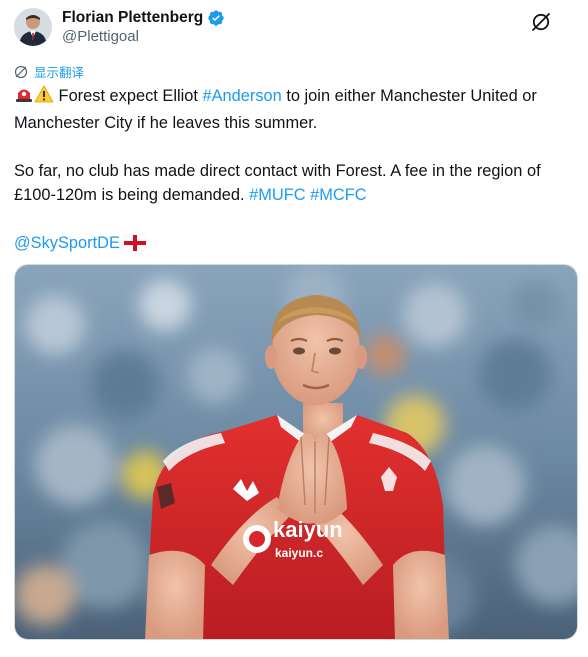 Image resolution: width=588 pixels, height=657 pixels. I want to click on shirt-sponsor-url-text: kaiyun.c, so click(299, 553).